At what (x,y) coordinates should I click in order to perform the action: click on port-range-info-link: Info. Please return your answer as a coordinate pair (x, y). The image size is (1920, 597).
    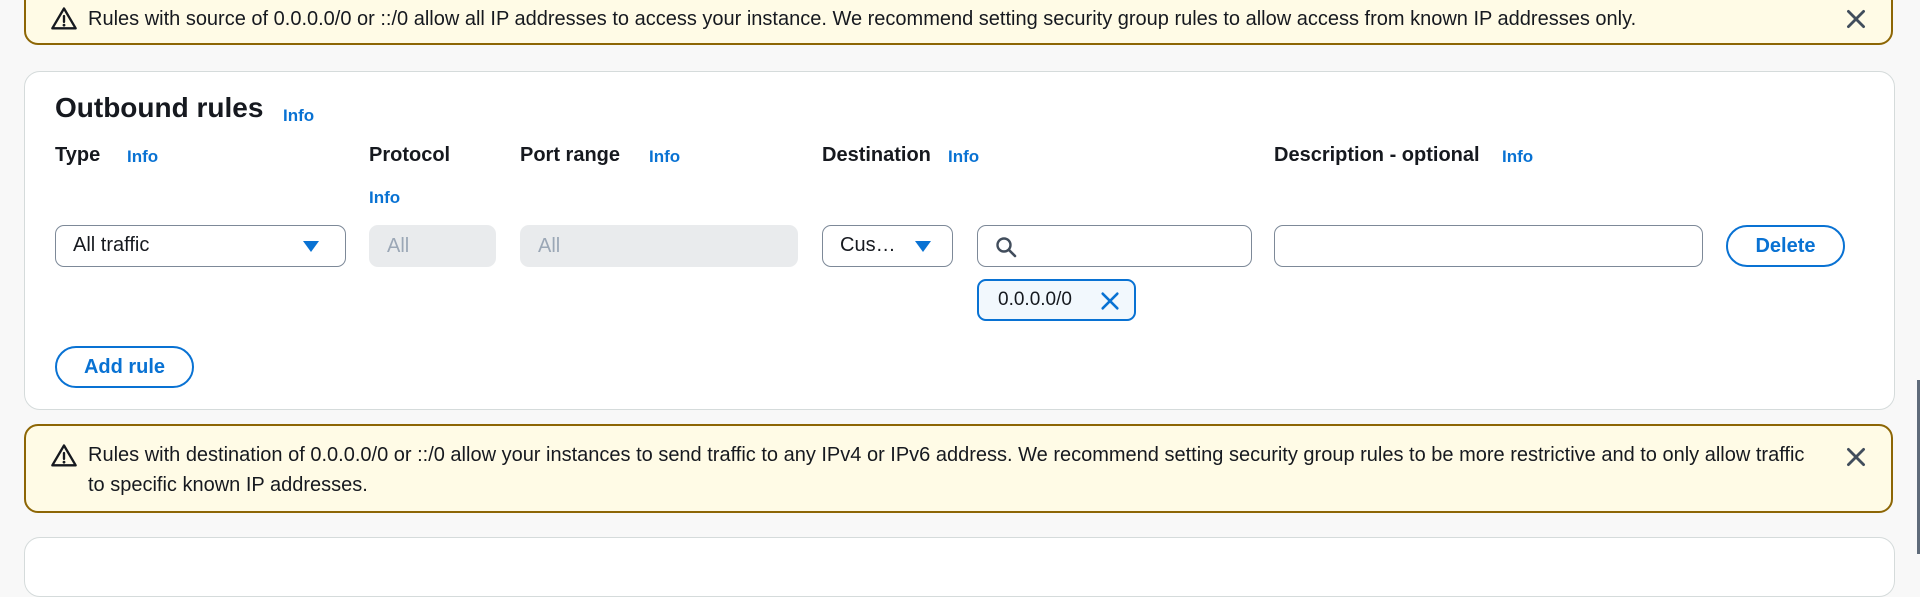
    Looking at the image, I should click on (664, 157).